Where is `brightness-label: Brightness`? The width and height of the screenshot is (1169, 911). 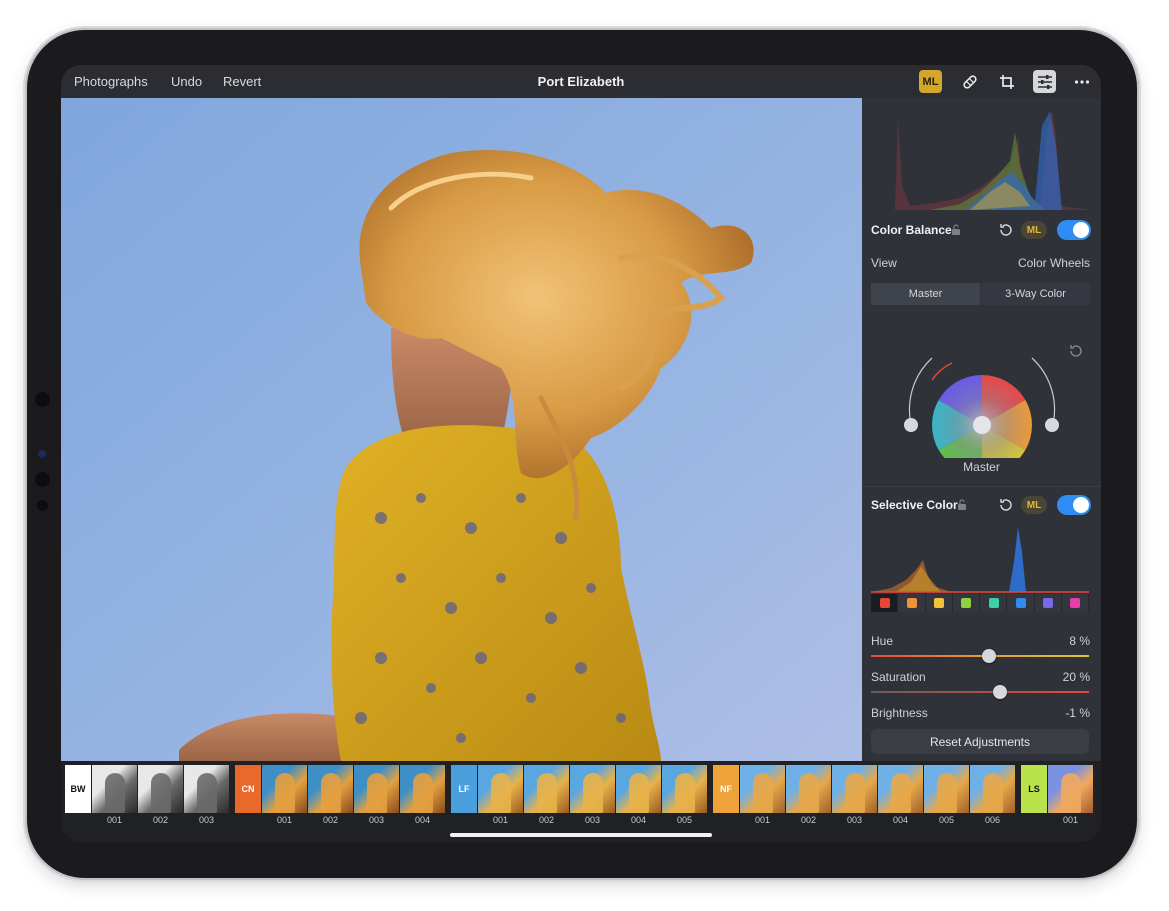 brightness-label: Brightness is located at coordinates (899, 713).